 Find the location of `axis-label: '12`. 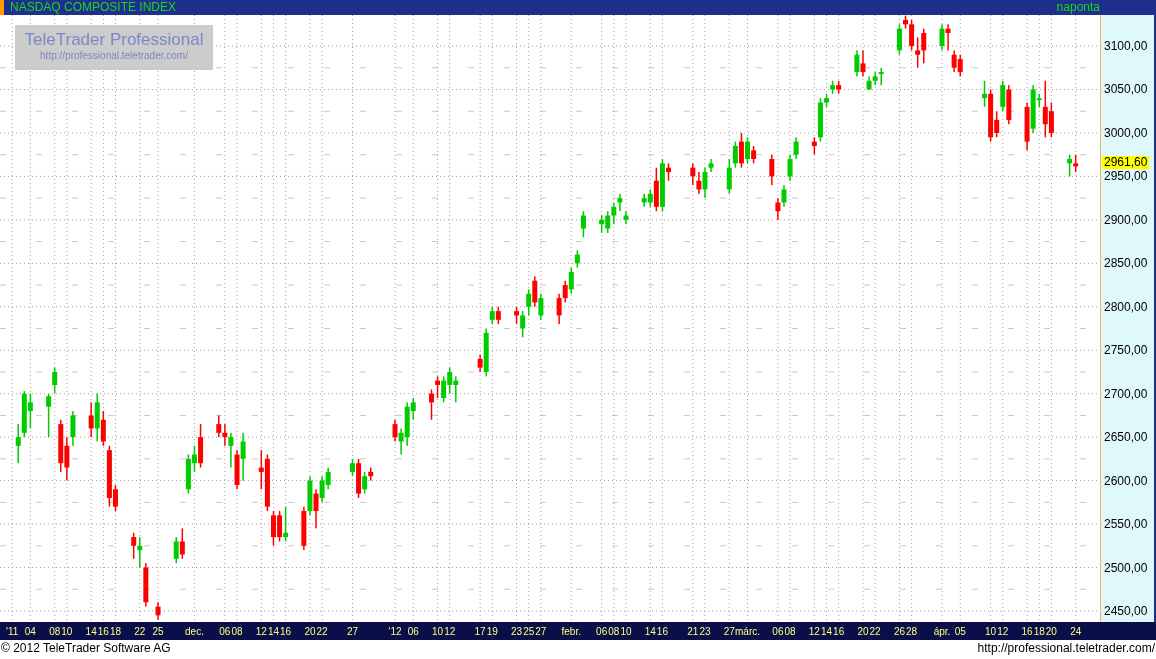

axis-label: '12 is located at coordinates (395, 632).